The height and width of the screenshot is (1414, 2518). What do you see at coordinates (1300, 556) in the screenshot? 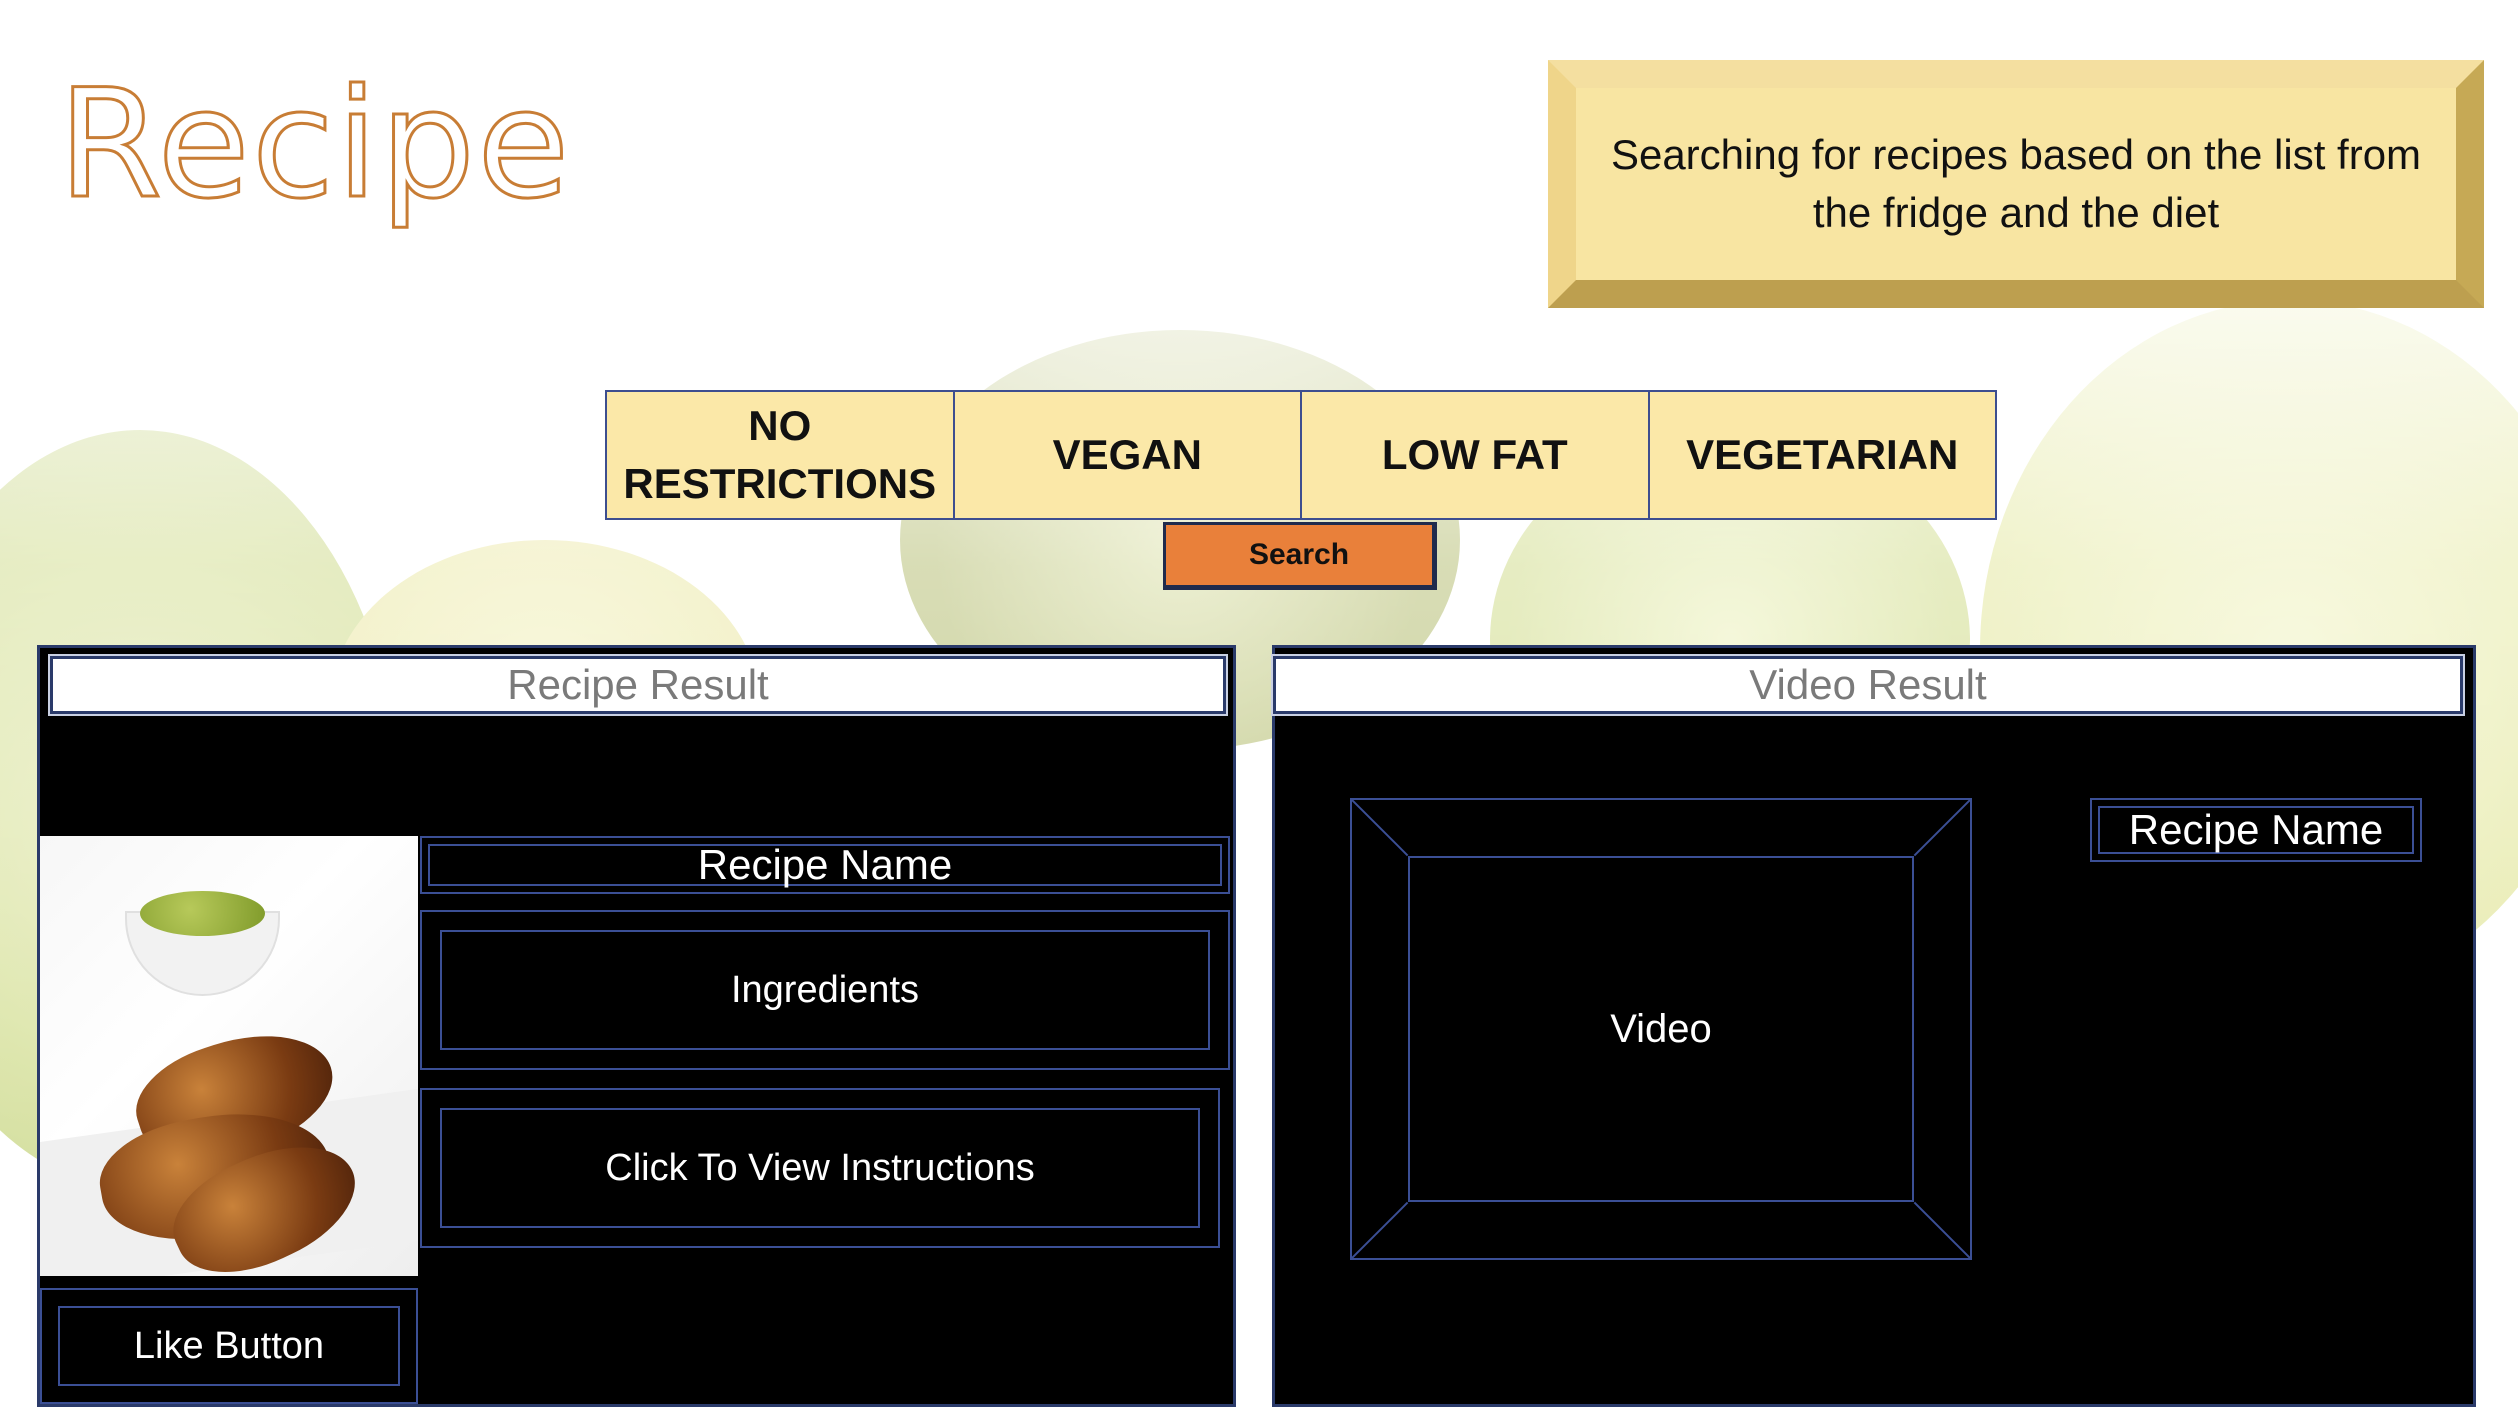
I see `search-button: Search` at bounding box center [1300, 556].